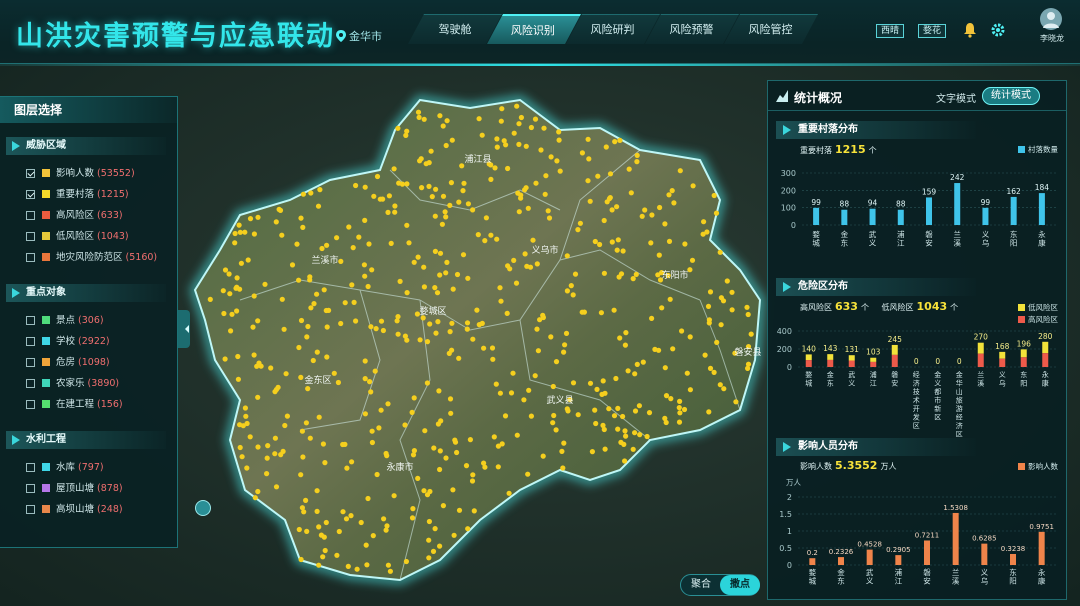 Image resolution: width=1080 pixels, height=606 pixels. I want to click on tab-cockpit: 驾驶舱, so click(455, 29).